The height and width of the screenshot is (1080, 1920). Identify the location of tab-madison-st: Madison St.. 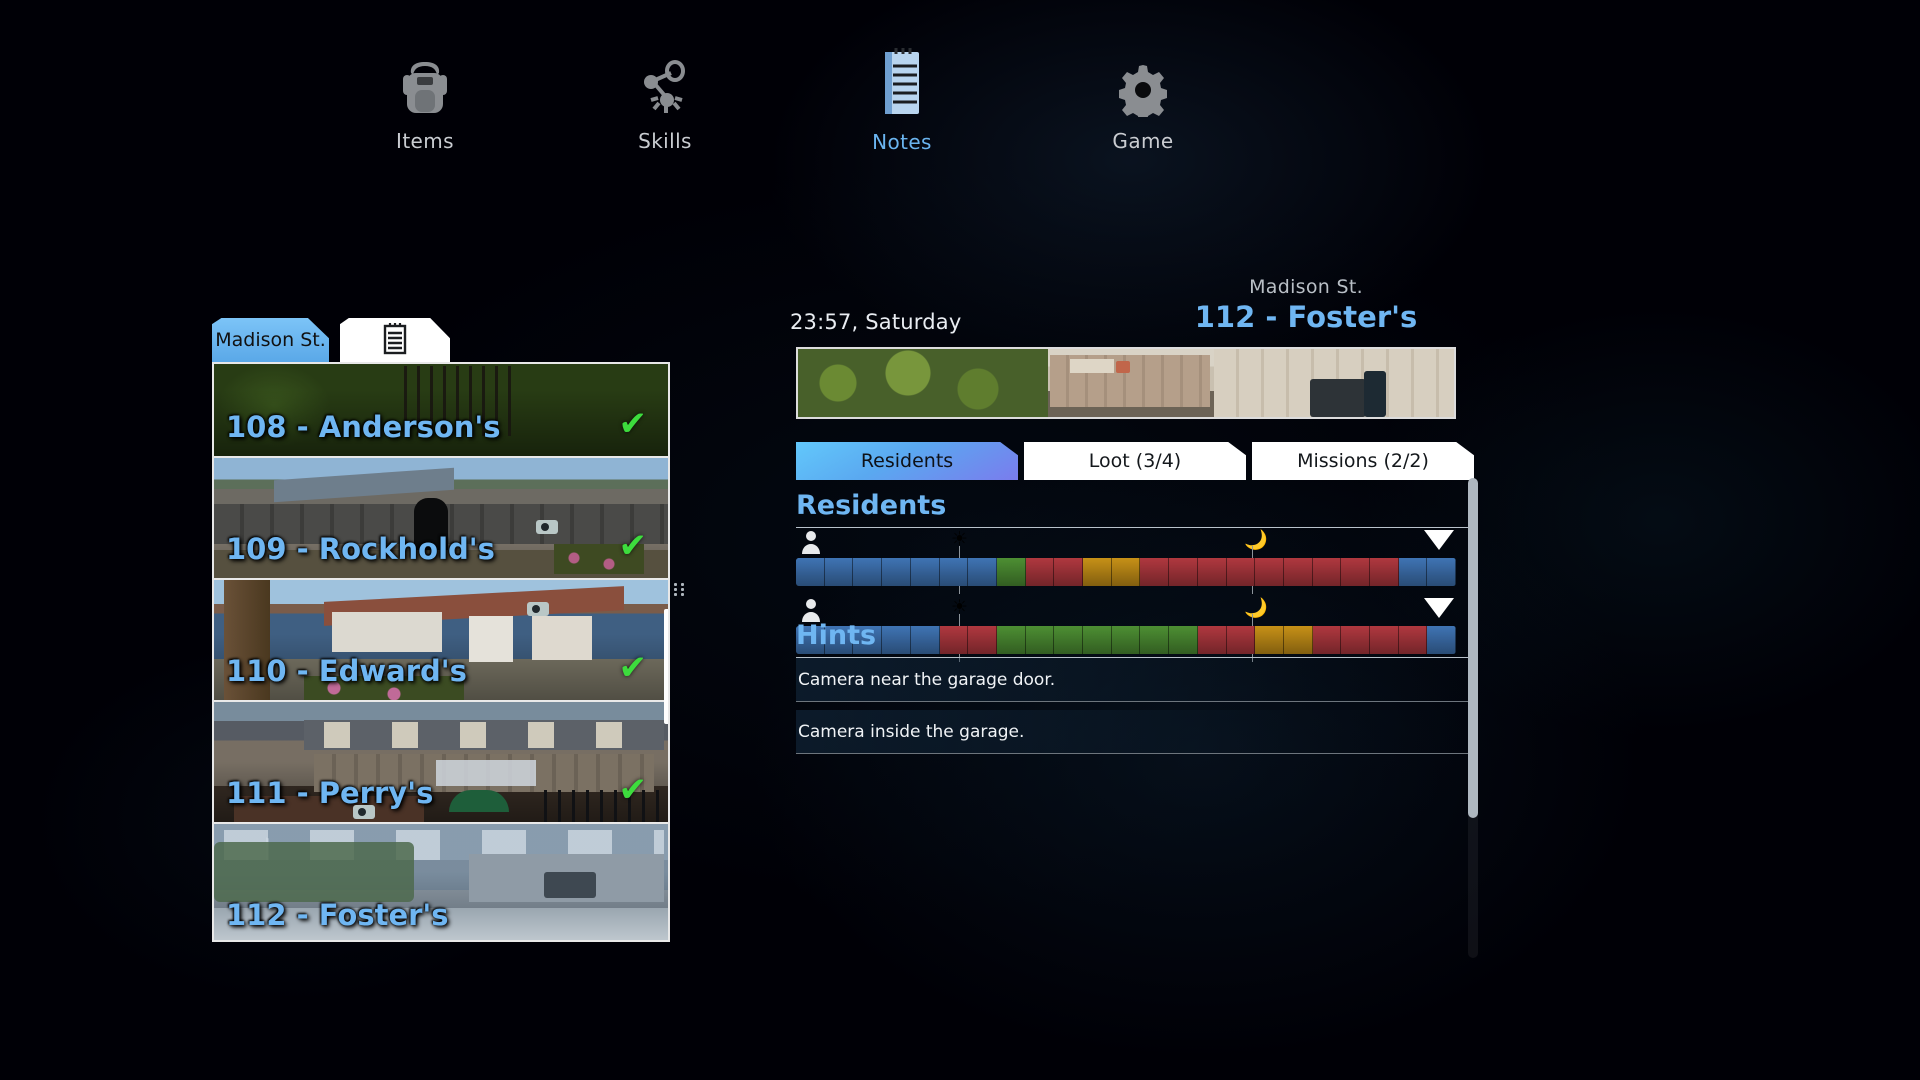
(270, 340).